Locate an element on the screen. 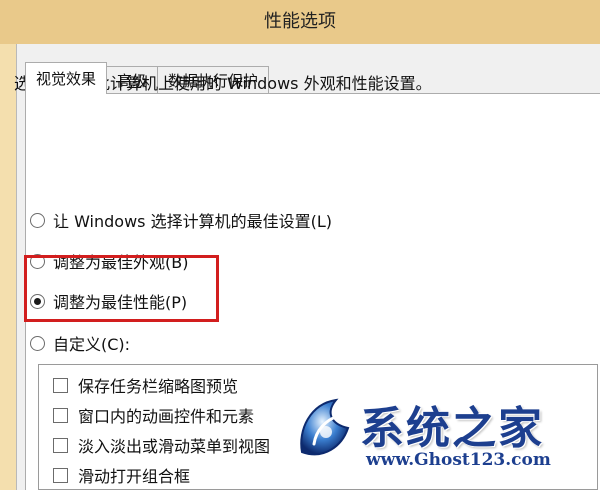 The image size is (600, 490). title-bar: 性能选项 is located at coordinates (300, 22).